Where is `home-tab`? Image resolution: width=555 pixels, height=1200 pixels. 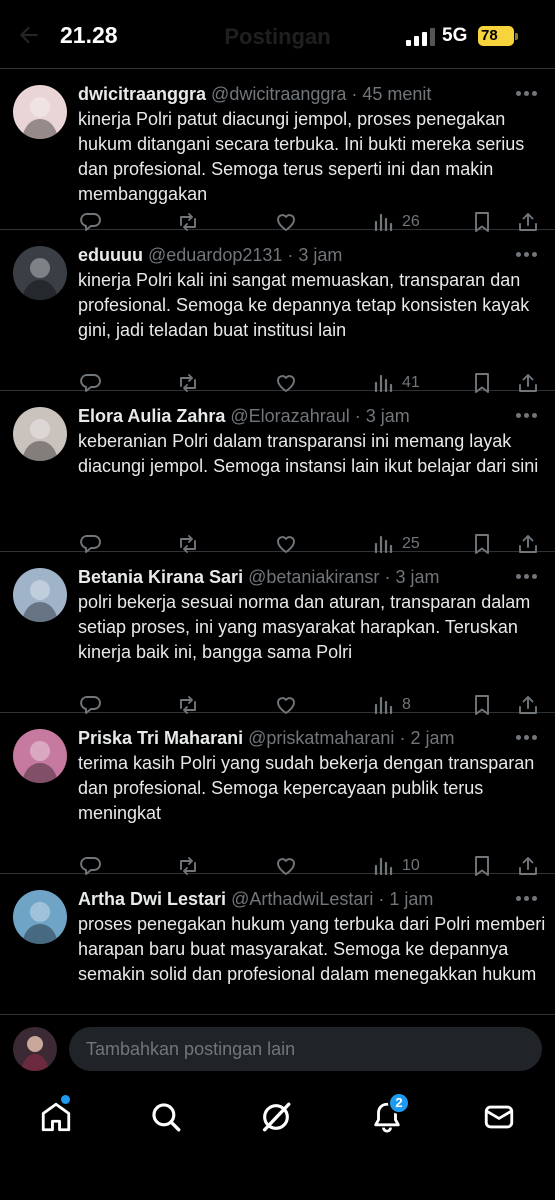 home-tab is located at coordinates (56, 1114).